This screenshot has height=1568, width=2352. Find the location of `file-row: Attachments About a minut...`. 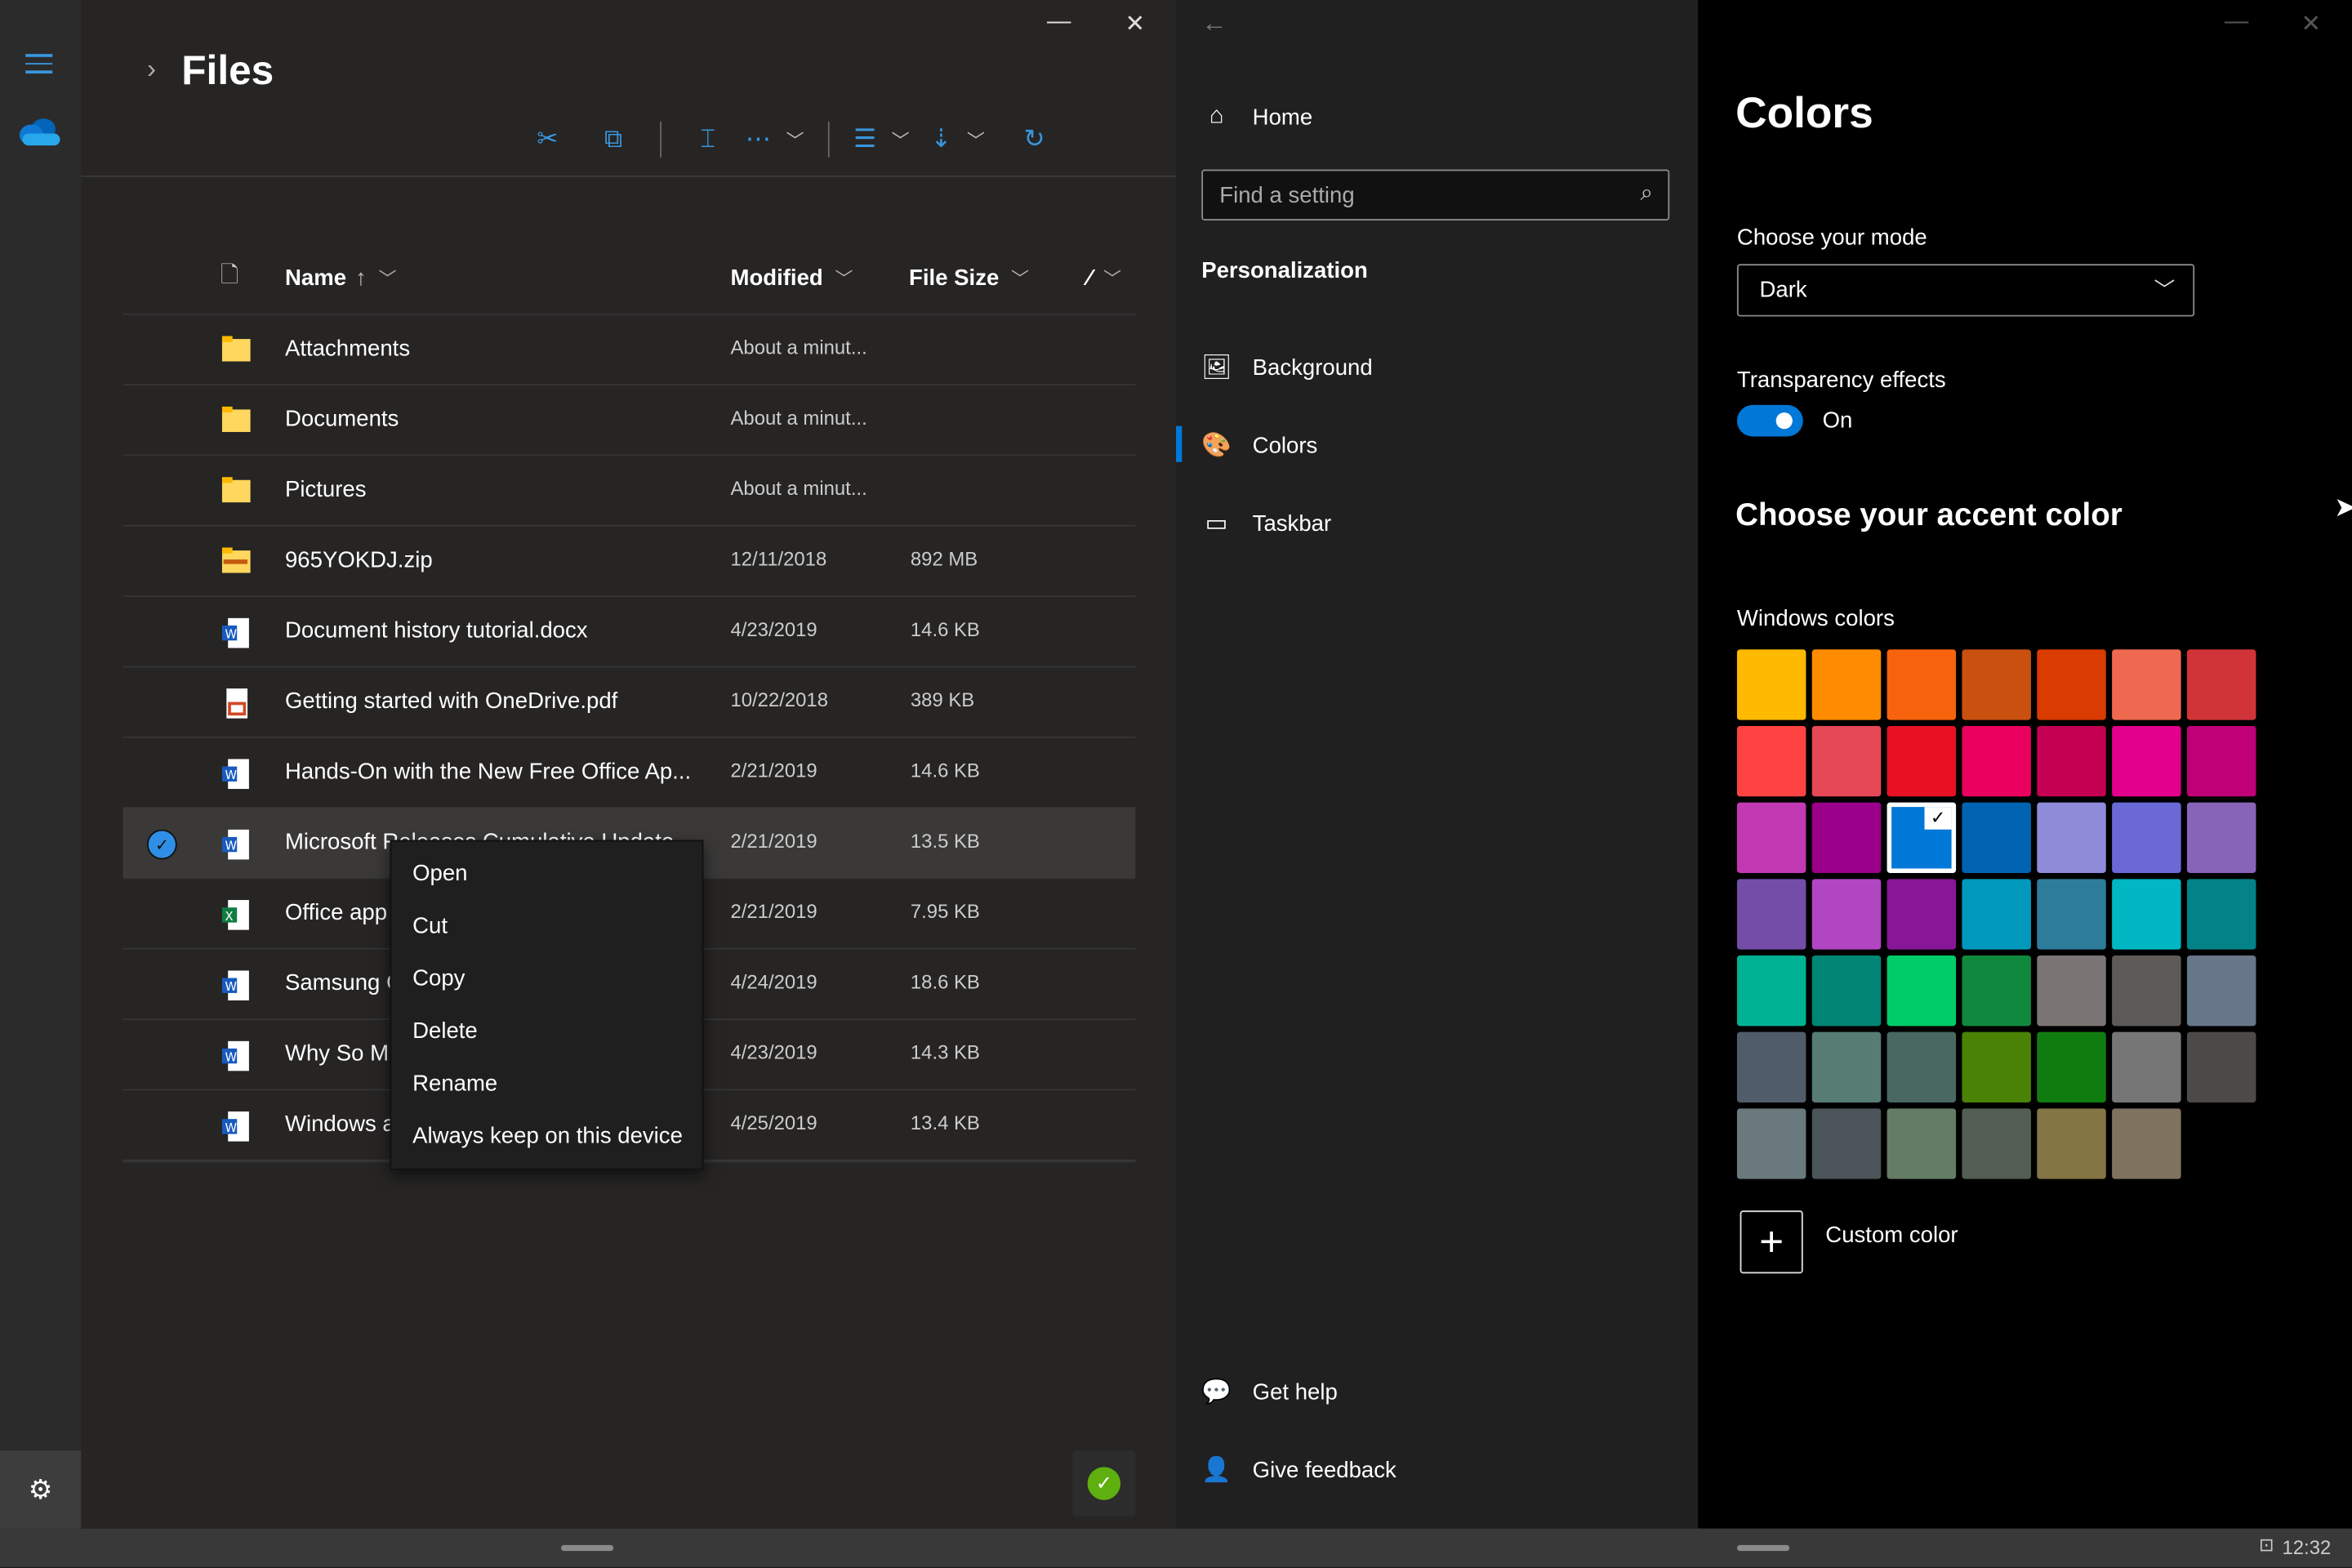

file-row: Attachments About a minut... is located at coordinates (629, 348).